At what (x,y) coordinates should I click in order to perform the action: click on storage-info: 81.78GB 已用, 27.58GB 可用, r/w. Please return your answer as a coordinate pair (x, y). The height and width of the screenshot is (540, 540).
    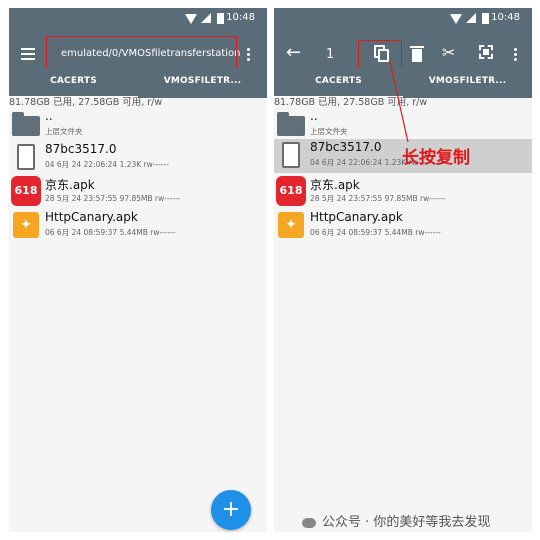
    Looking at the image, I should click on (86, 102).